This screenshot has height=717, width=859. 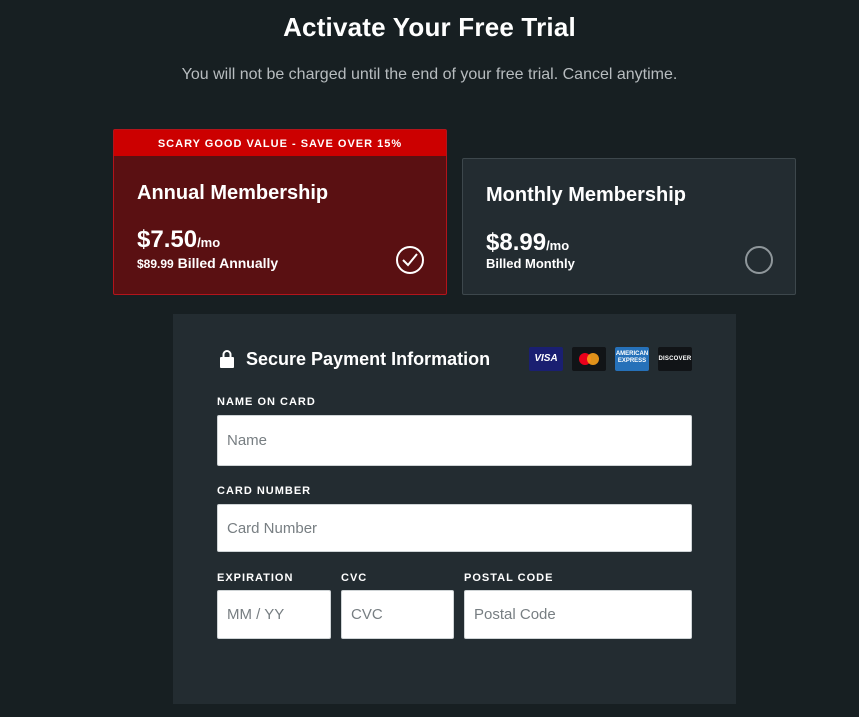 I want to click on monthly-billed-text: Billed Monthly, so click(x=530, y=263).